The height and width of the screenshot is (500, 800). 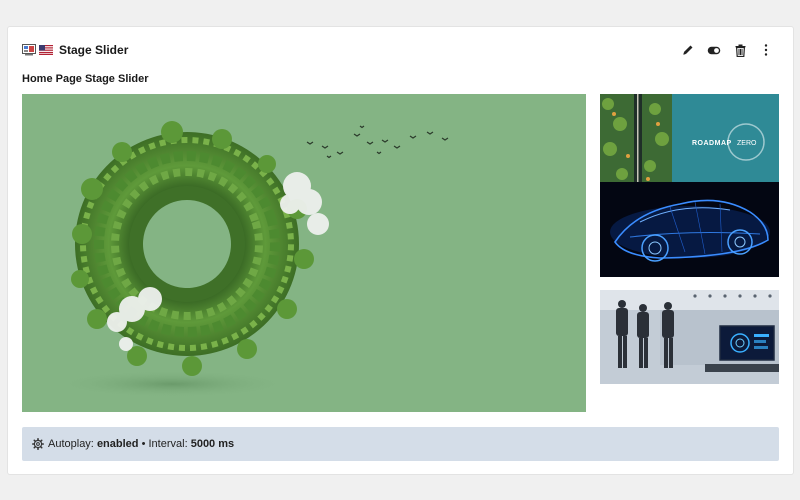 I want to click on card-header: Stage Slider, so click(x=400, y=50).